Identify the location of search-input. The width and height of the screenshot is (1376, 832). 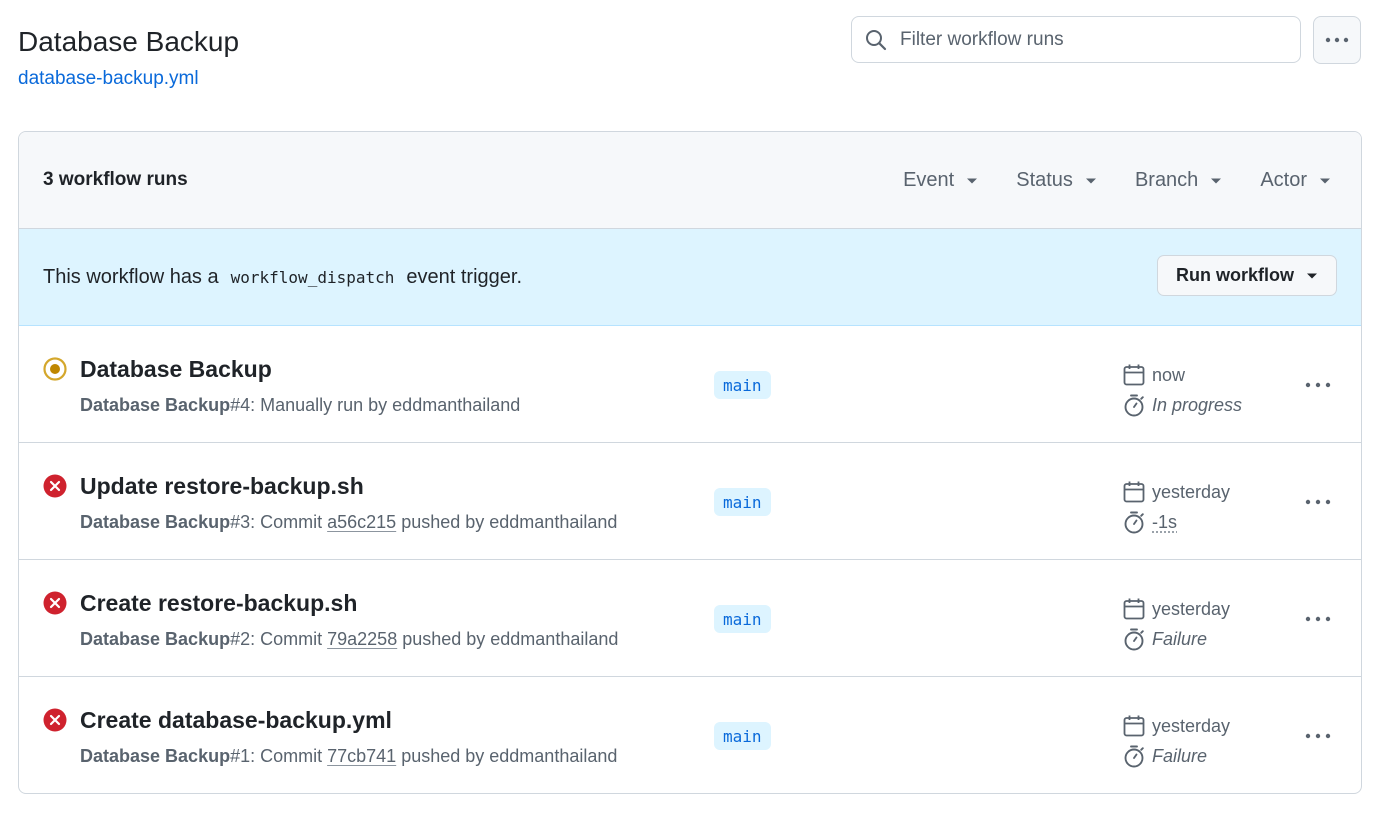
(1080, 39).